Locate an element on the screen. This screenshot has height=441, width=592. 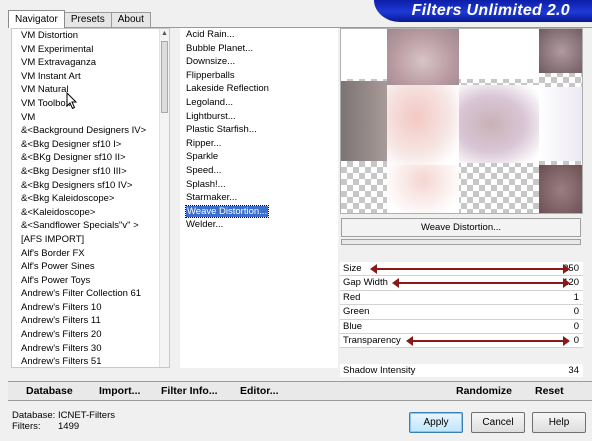
category-item: VM Experimental is located at coordinates (90, 50).